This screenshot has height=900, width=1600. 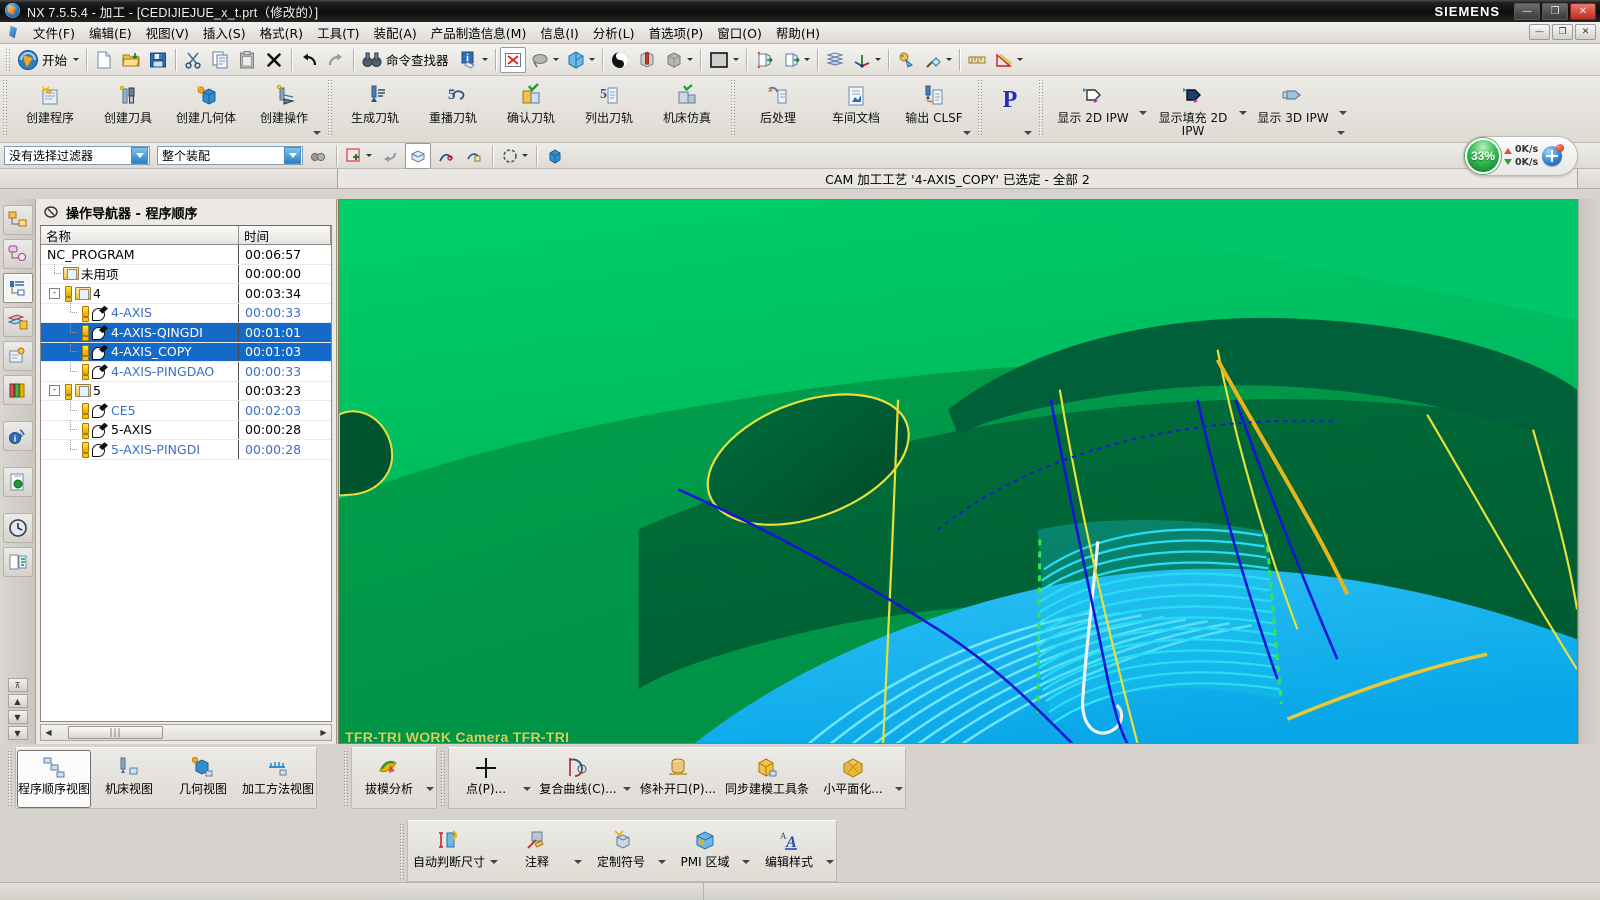 What do you see at coordinates (389, 779) in the screenshot?
I see `draft-analysis-button: 拔模分析` at bounding box center [389, 779].